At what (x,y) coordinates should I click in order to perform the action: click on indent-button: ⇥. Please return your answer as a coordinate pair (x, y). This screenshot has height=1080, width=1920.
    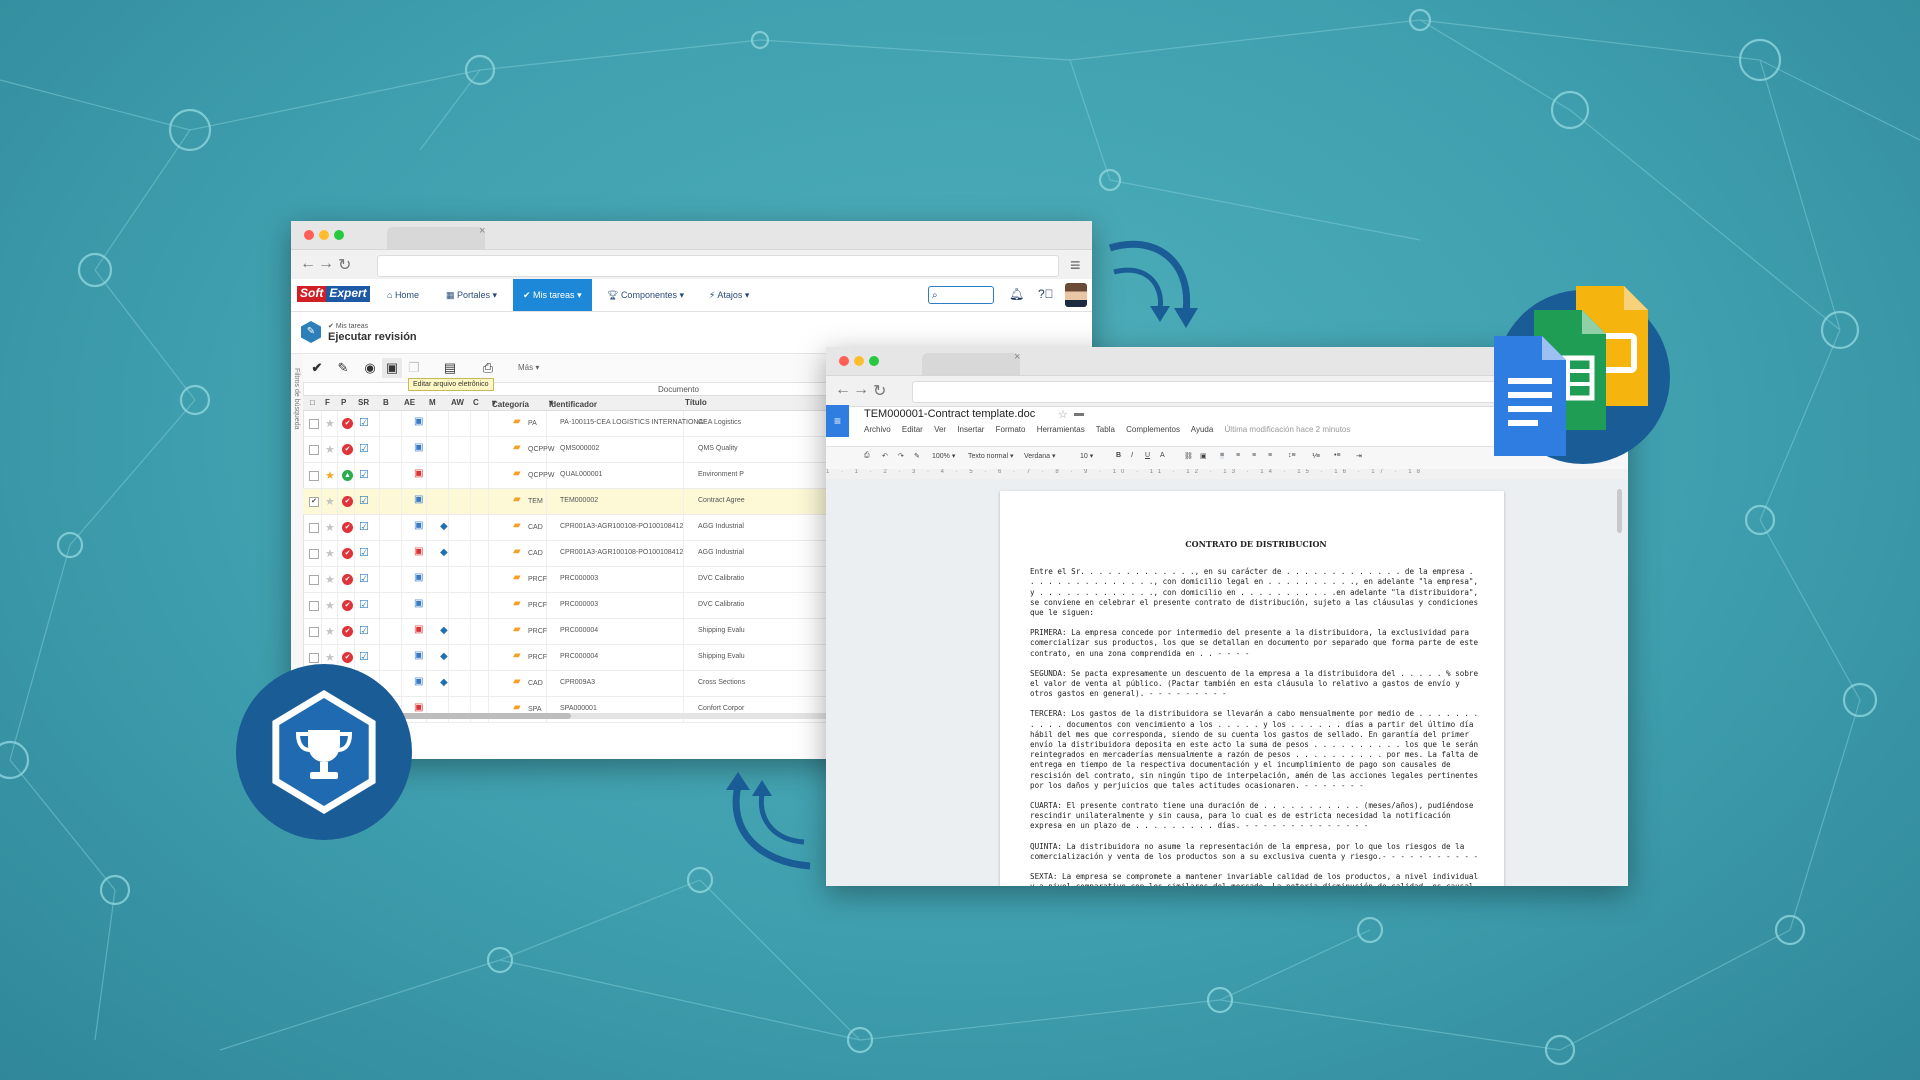
    Looking at the image, I should click on (1359, 456).